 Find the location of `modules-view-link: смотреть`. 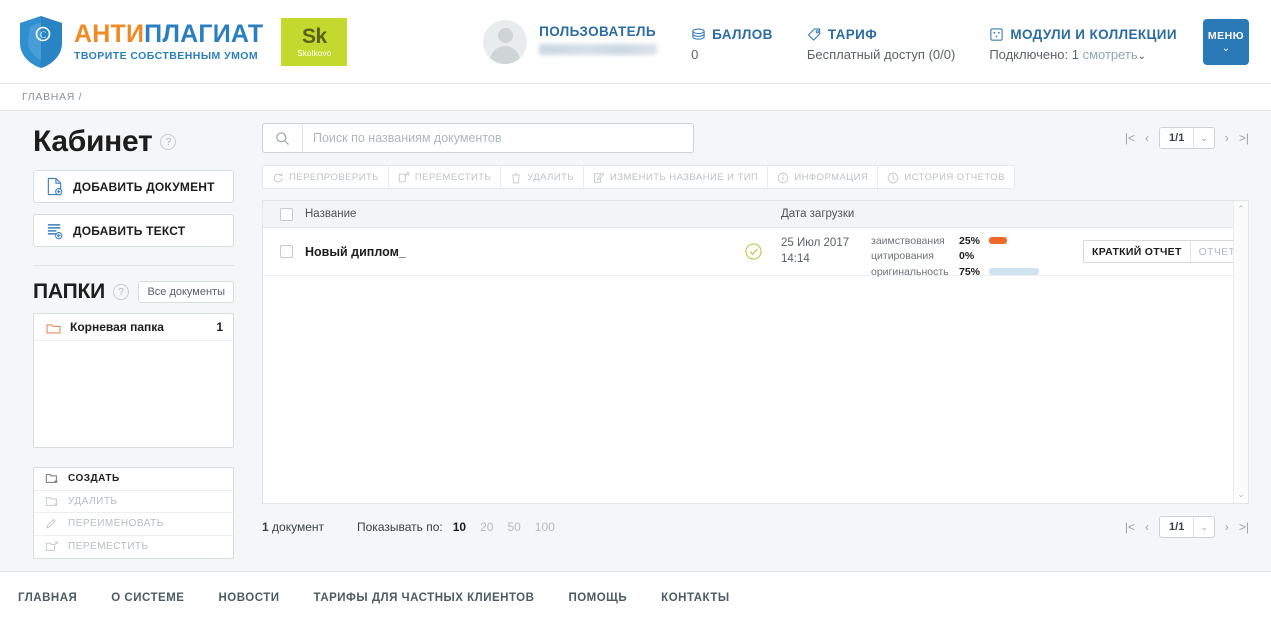

modules-view-link: смотреть is located at coordinates (1110, 54).